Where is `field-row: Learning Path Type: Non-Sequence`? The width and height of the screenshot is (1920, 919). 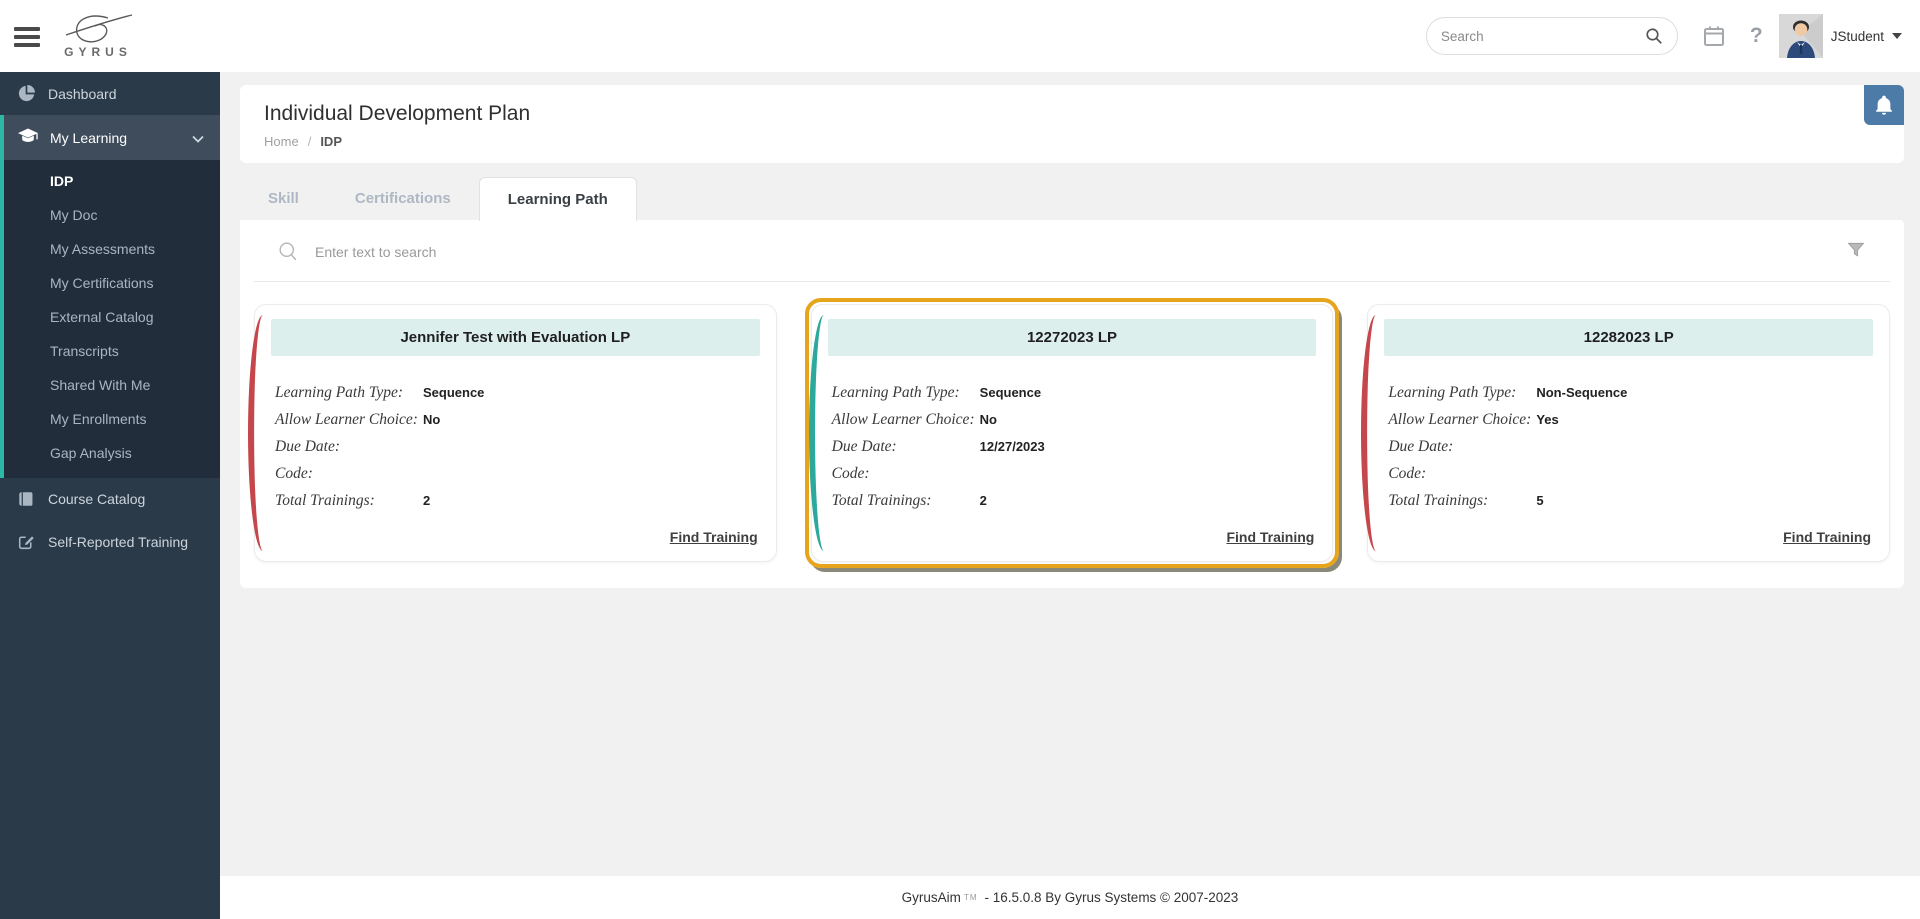
field-row: Learning Path Type: Non-Sequence is located at coordinates (1628, 397).